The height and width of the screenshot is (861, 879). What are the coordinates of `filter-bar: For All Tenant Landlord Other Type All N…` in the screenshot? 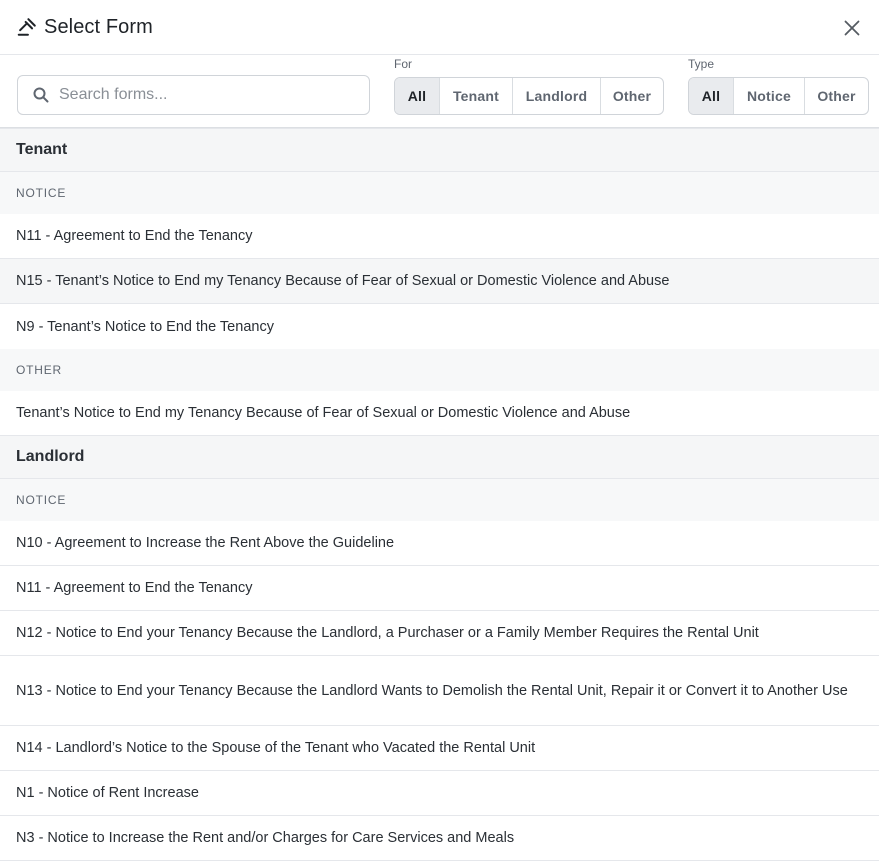 It's located at (439, 91).